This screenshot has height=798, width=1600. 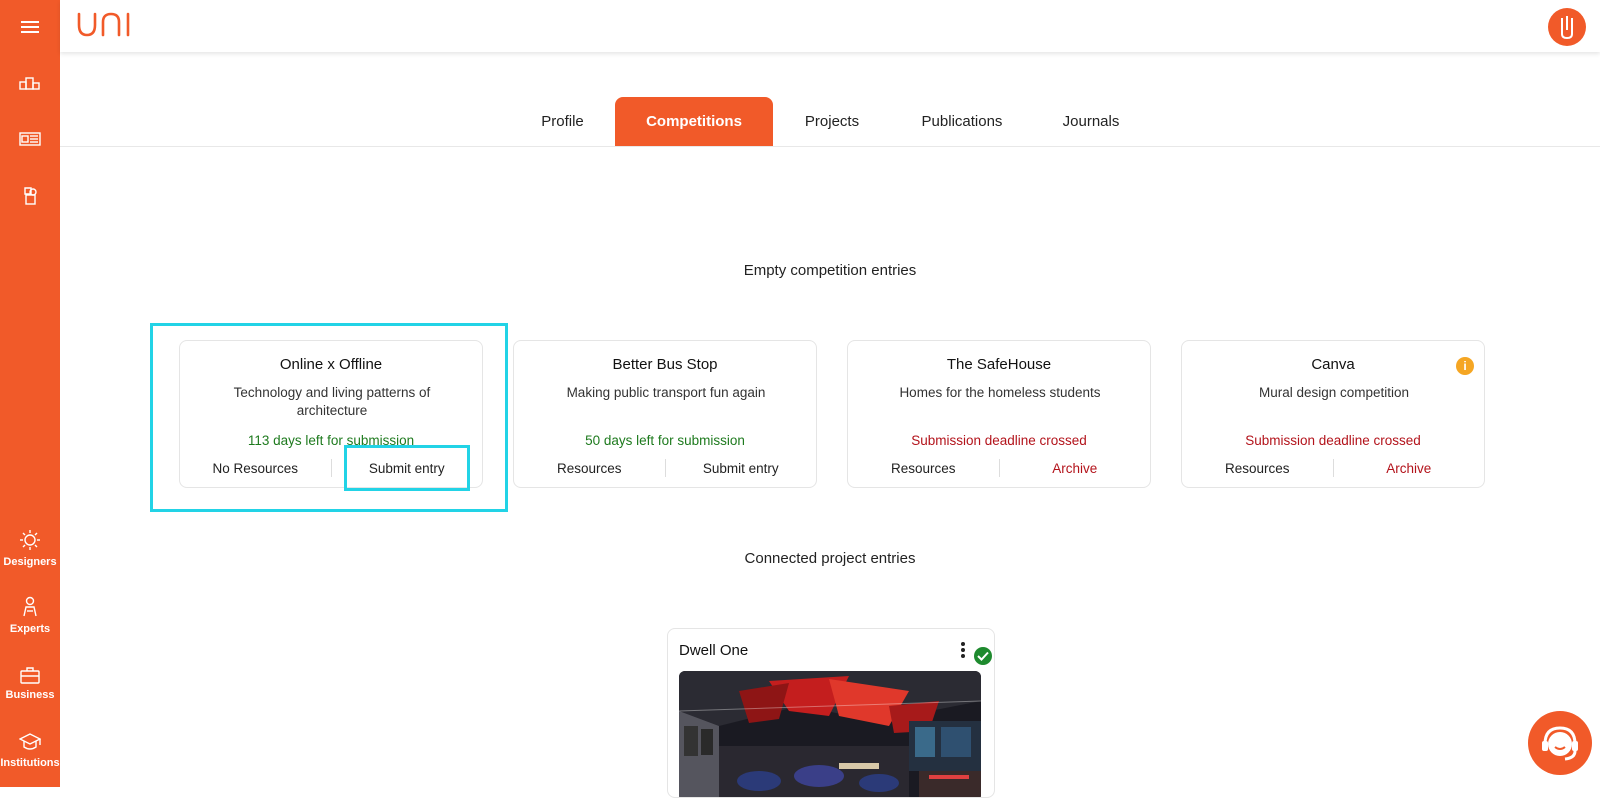 I want to click on sidebar-item-experts: Experts, so click(x=30, y=615).